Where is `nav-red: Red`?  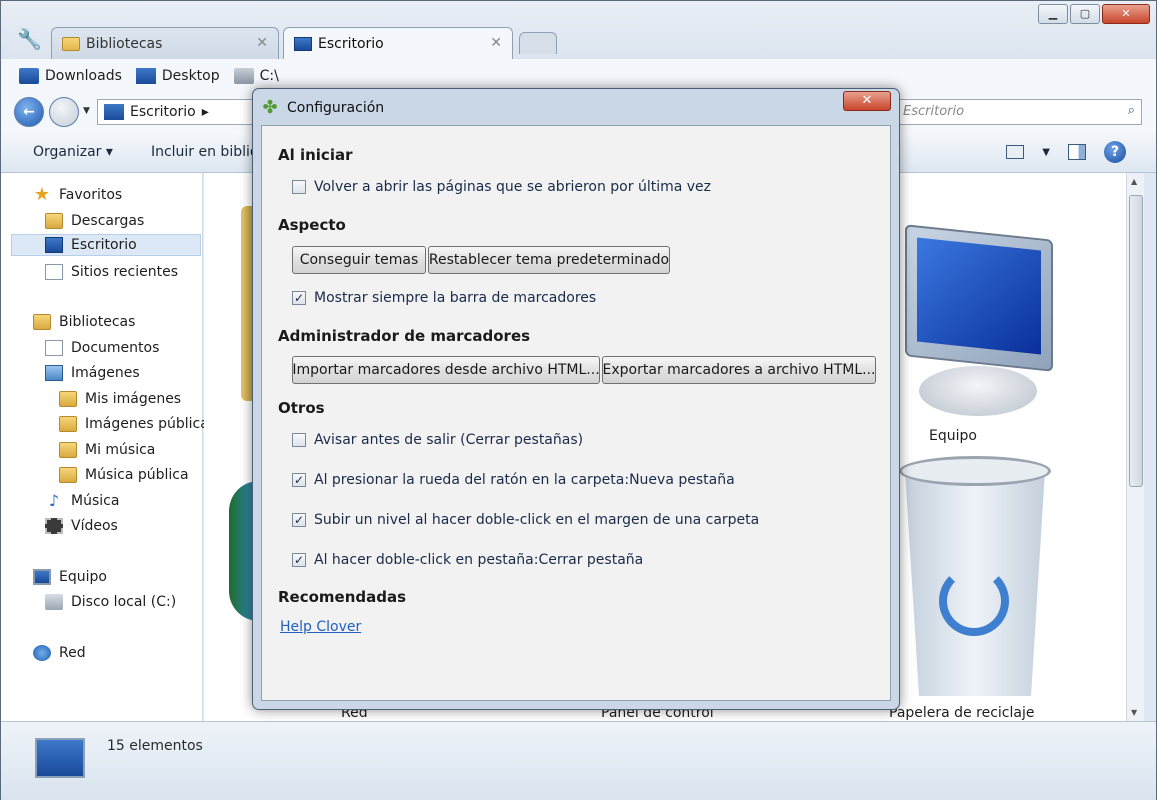 nav-red: Red is located at coordinates (59, 653).